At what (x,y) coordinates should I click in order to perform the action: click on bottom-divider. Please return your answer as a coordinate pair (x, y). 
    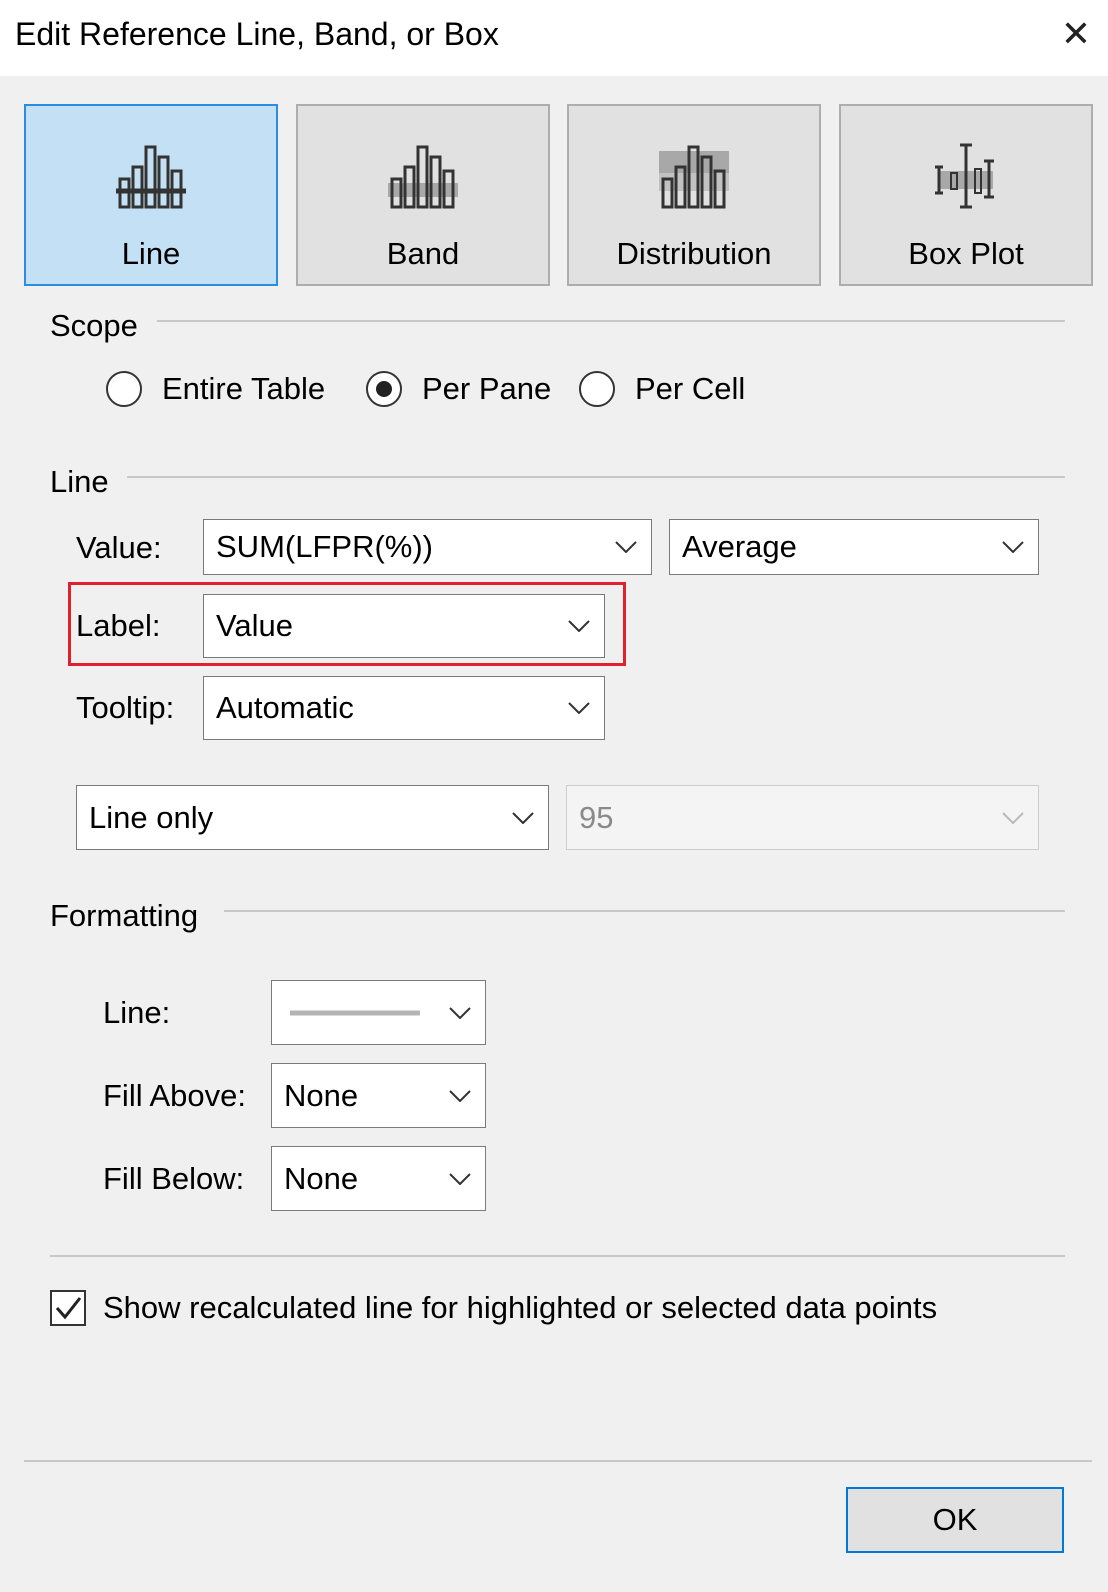
    Looking at the image, I should click on (557, 1256).